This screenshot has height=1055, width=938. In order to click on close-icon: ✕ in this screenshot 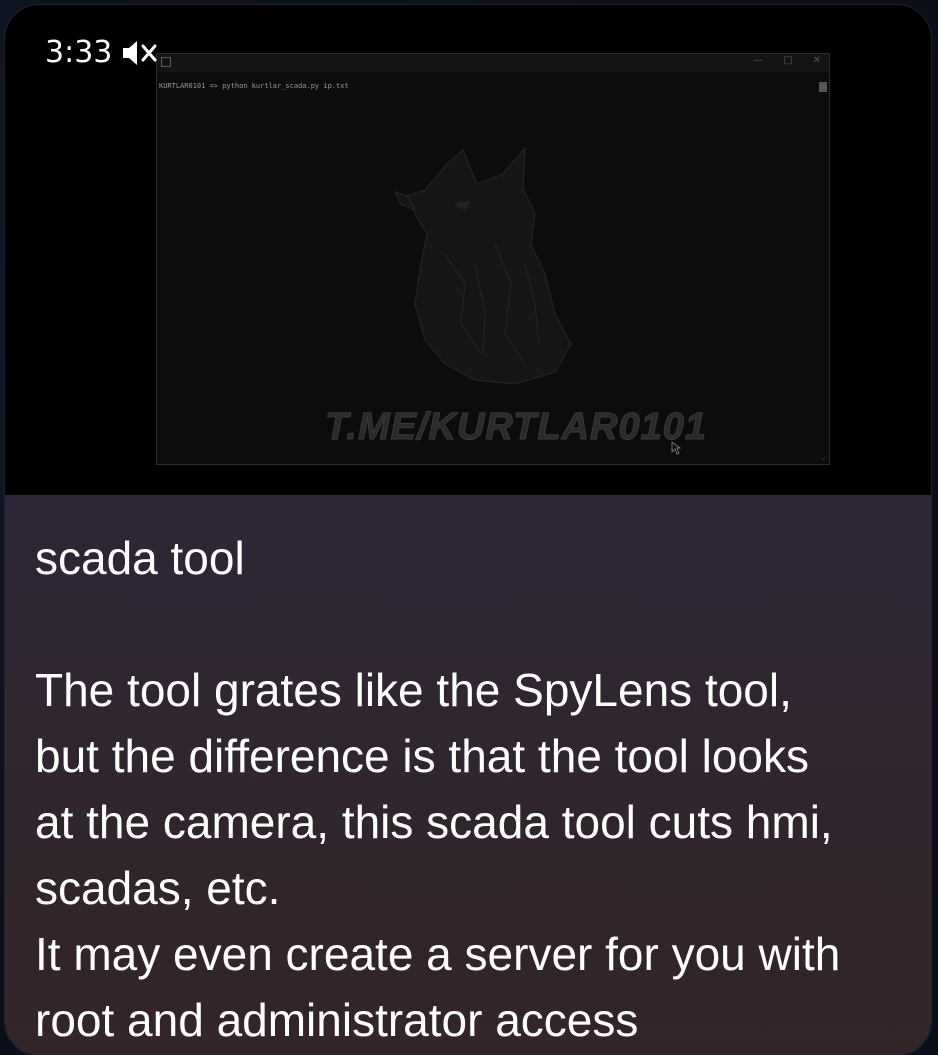, I will do `click(816, 60)`.